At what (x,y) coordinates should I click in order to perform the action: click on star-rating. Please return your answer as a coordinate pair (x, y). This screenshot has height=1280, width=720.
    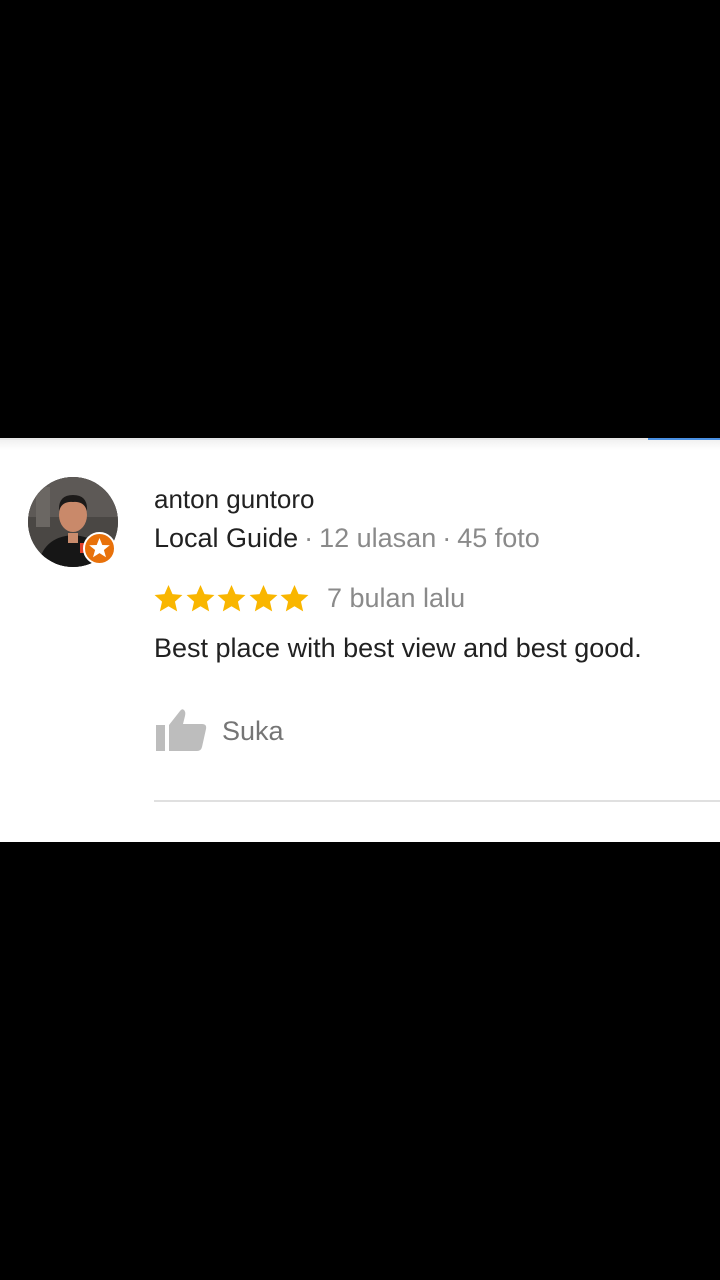
    Looking at the image, I should click on (232, 598).